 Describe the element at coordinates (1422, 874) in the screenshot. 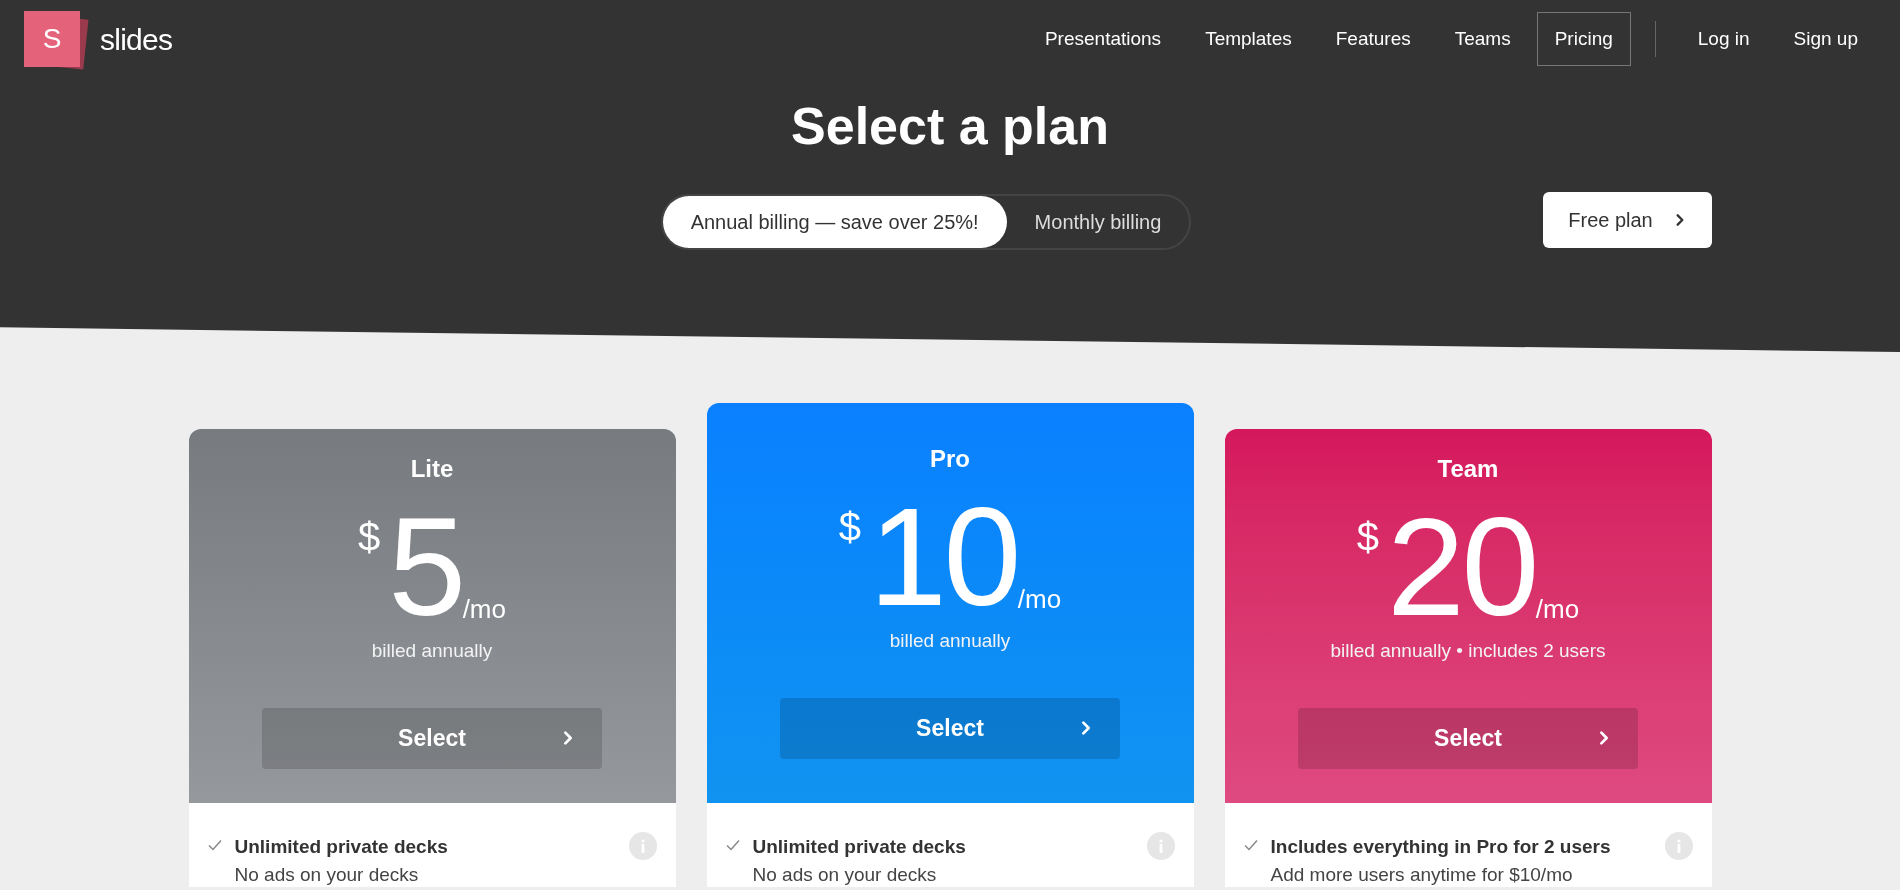

I see `feature-detail: Add more users anytime for $10/mo` at that location.